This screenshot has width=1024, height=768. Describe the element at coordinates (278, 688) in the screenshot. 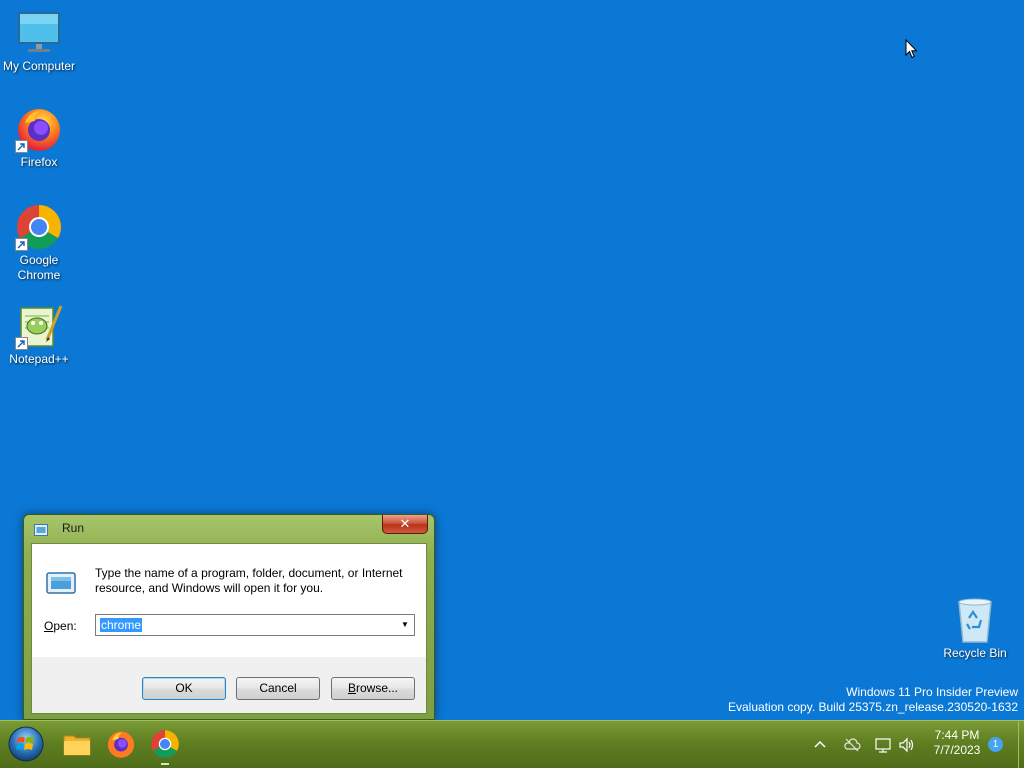

I see `cancel-button: Cancel` at that location.